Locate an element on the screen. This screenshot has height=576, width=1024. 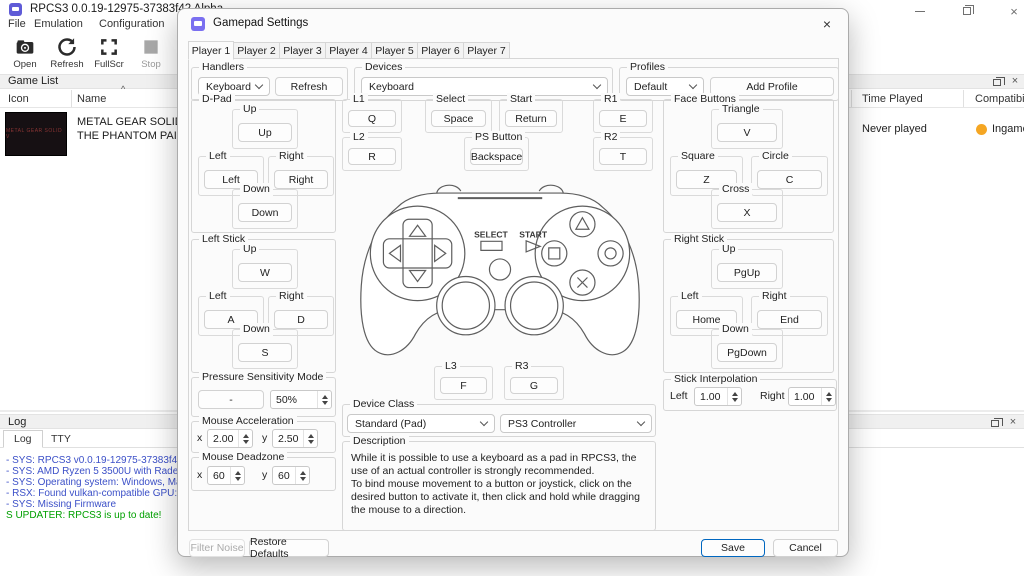
close-icon: × is located at coordinates (1014, 11).